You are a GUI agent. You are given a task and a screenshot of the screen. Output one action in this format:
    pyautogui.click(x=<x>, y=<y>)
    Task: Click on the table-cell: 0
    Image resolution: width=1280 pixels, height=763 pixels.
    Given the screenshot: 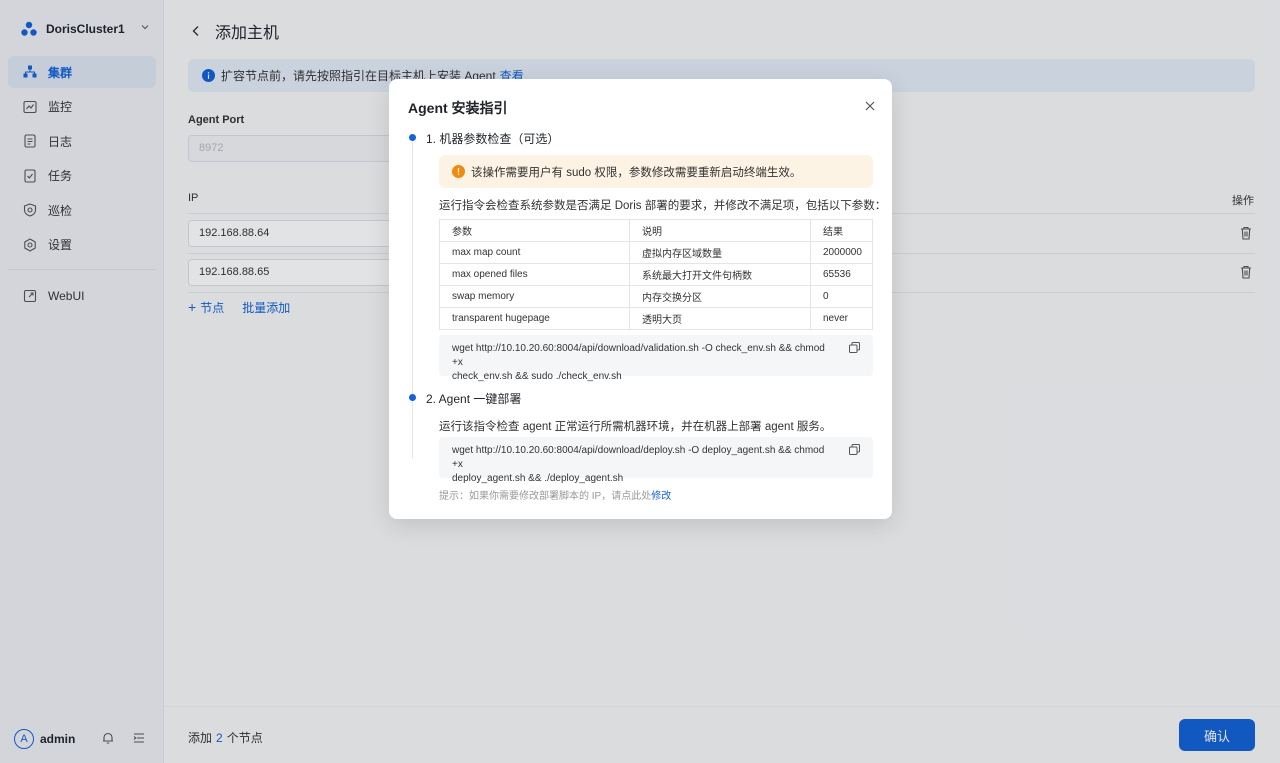 What is the action you would take?
    pyautogui.click(x=841, y=296)
    